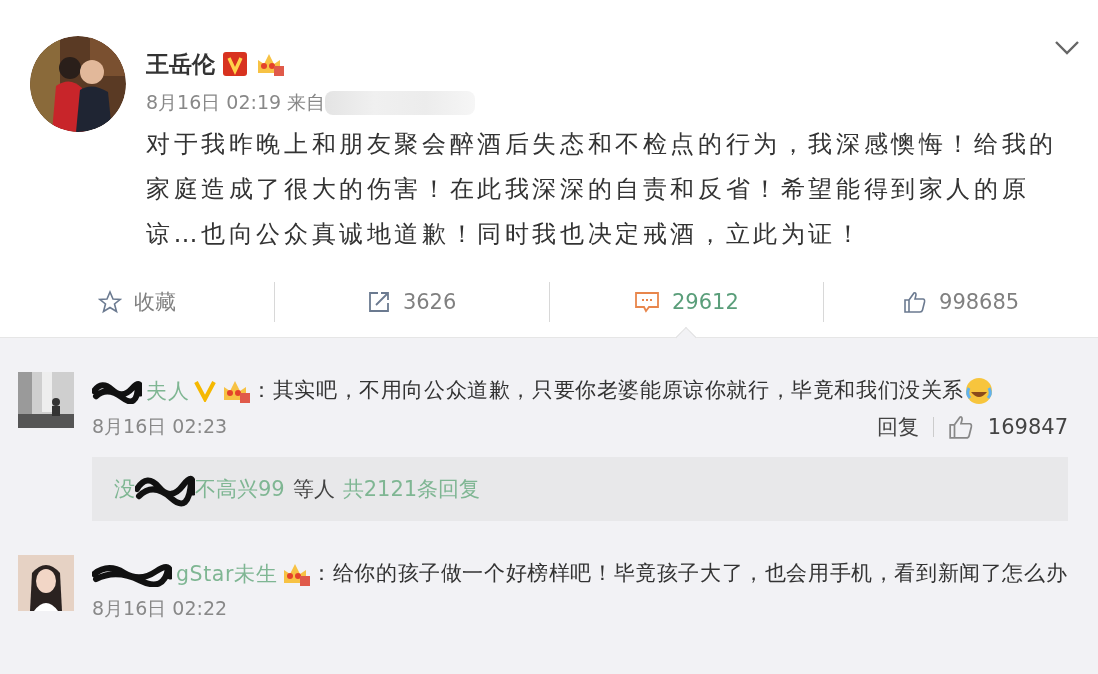  I want to click on comment-time: 8月16日 02:22, so click(160, 608).